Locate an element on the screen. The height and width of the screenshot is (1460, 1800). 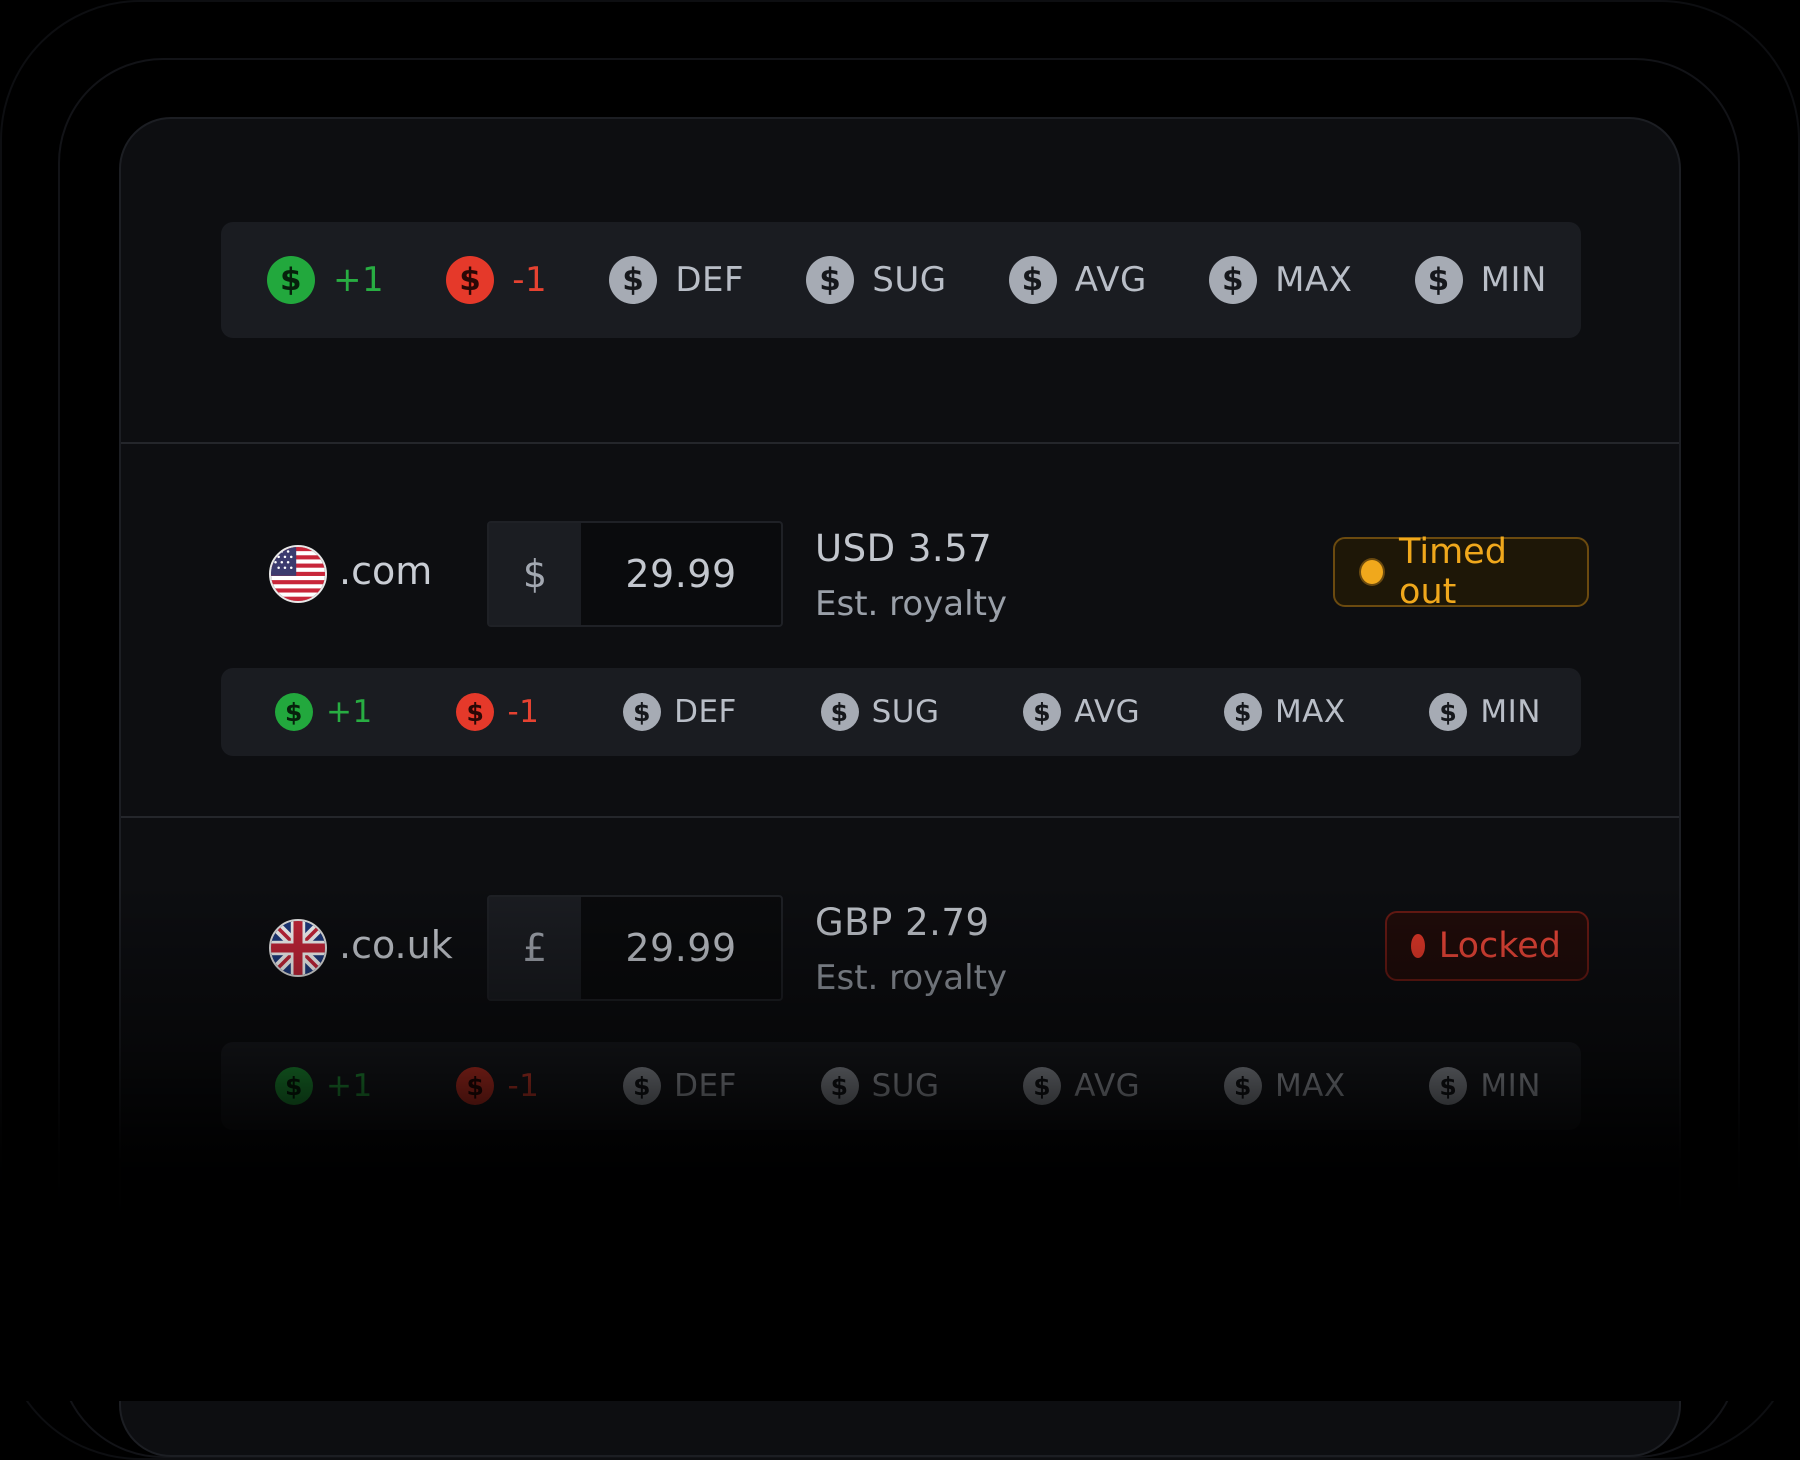
status-badge-locked: Locked is located at coordinates (1487, 946).